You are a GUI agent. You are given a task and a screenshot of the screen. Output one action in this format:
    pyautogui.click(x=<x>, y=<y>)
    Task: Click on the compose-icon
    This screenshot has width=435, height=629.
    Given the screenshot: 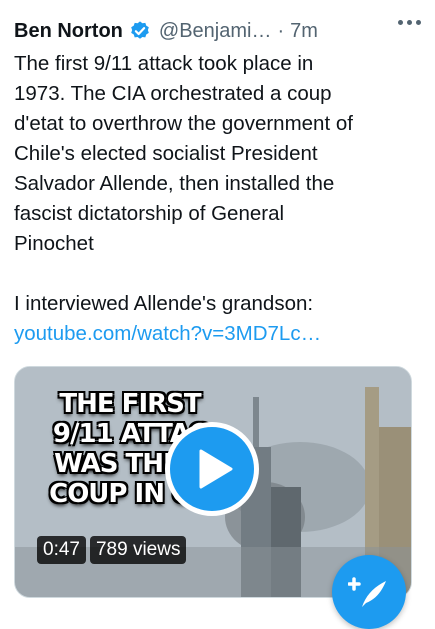 What is the action you would take?
    pyautogui.click(x=367, y=592)
    